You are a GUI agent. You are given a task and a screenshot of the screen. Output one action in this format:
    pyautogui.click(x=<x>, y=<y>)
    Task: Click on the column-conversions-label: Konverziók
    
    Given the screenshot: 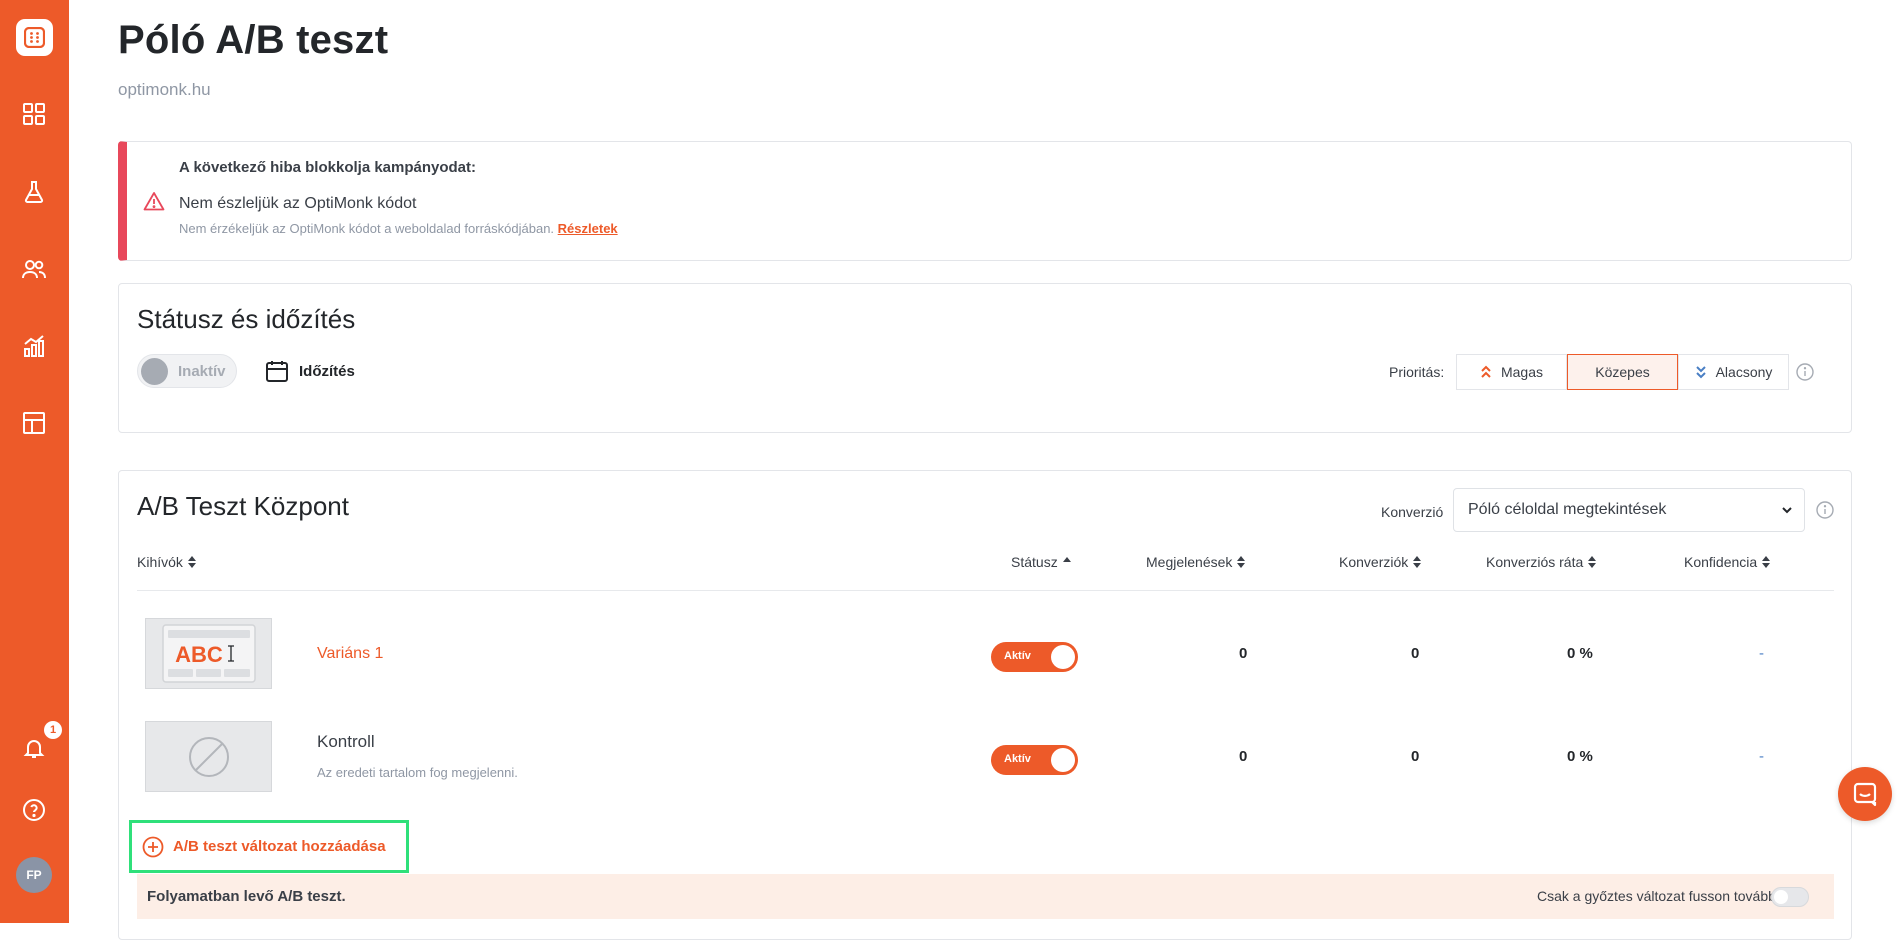 What is the action you would take?
    pyautogui.click(x=1374, y=562)
    